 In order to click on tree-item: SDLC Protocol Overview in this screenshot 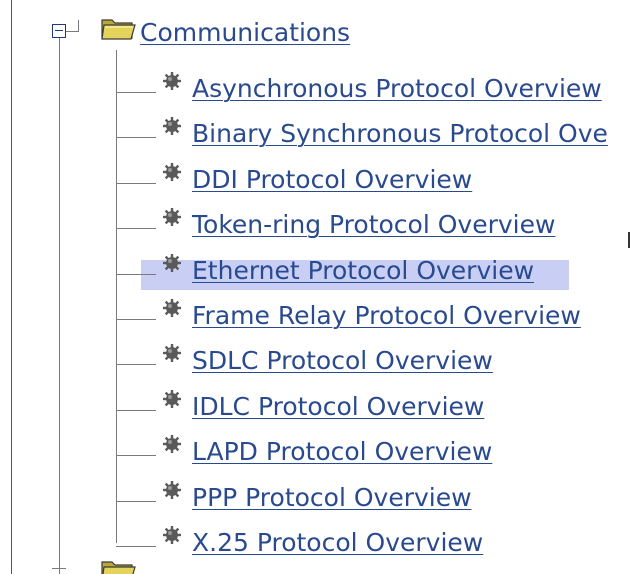, I will do `click(315, 362)`.